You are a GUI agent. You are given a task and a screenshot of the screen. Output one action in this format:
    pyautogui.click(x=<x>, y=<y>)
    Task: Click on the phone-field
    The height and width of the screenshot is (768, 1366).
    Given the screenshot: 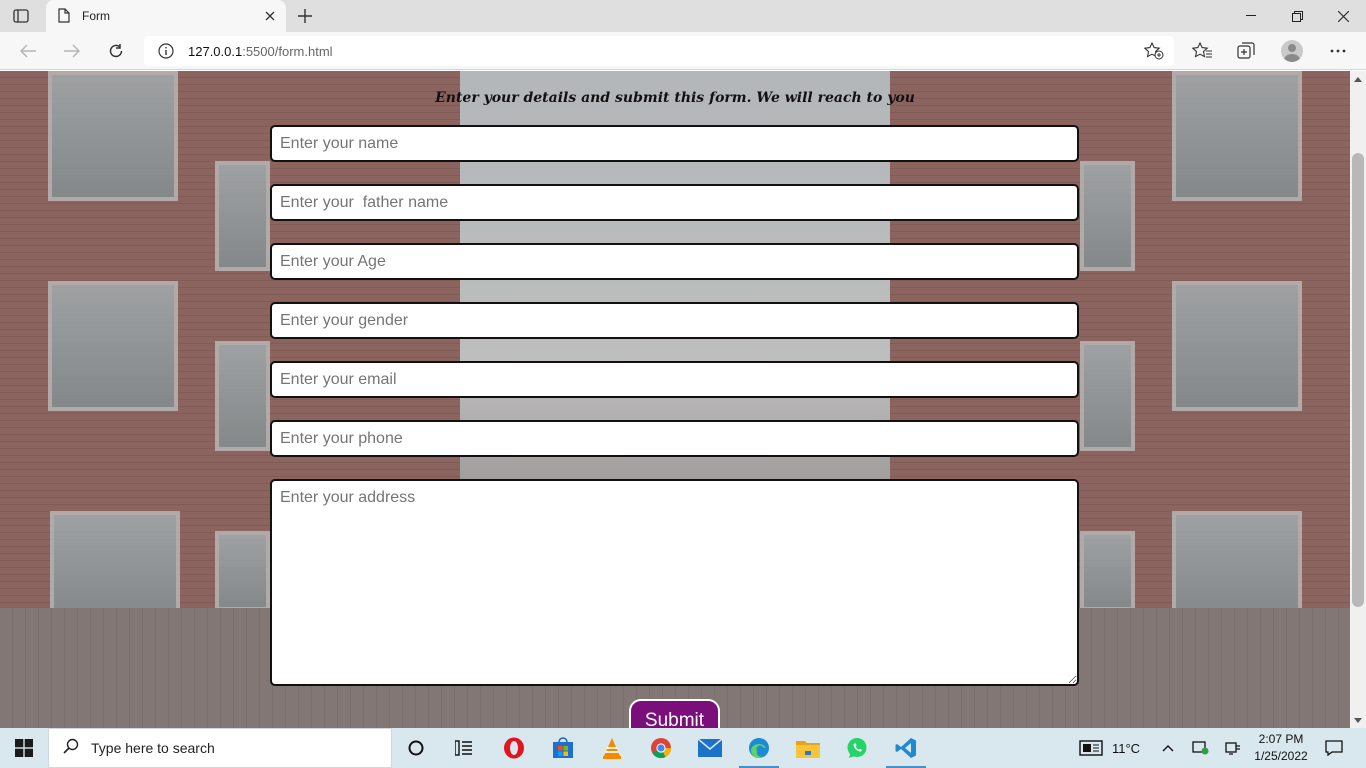 What is the action you would take?
    pyautogui.click(x=674, y=438)
    